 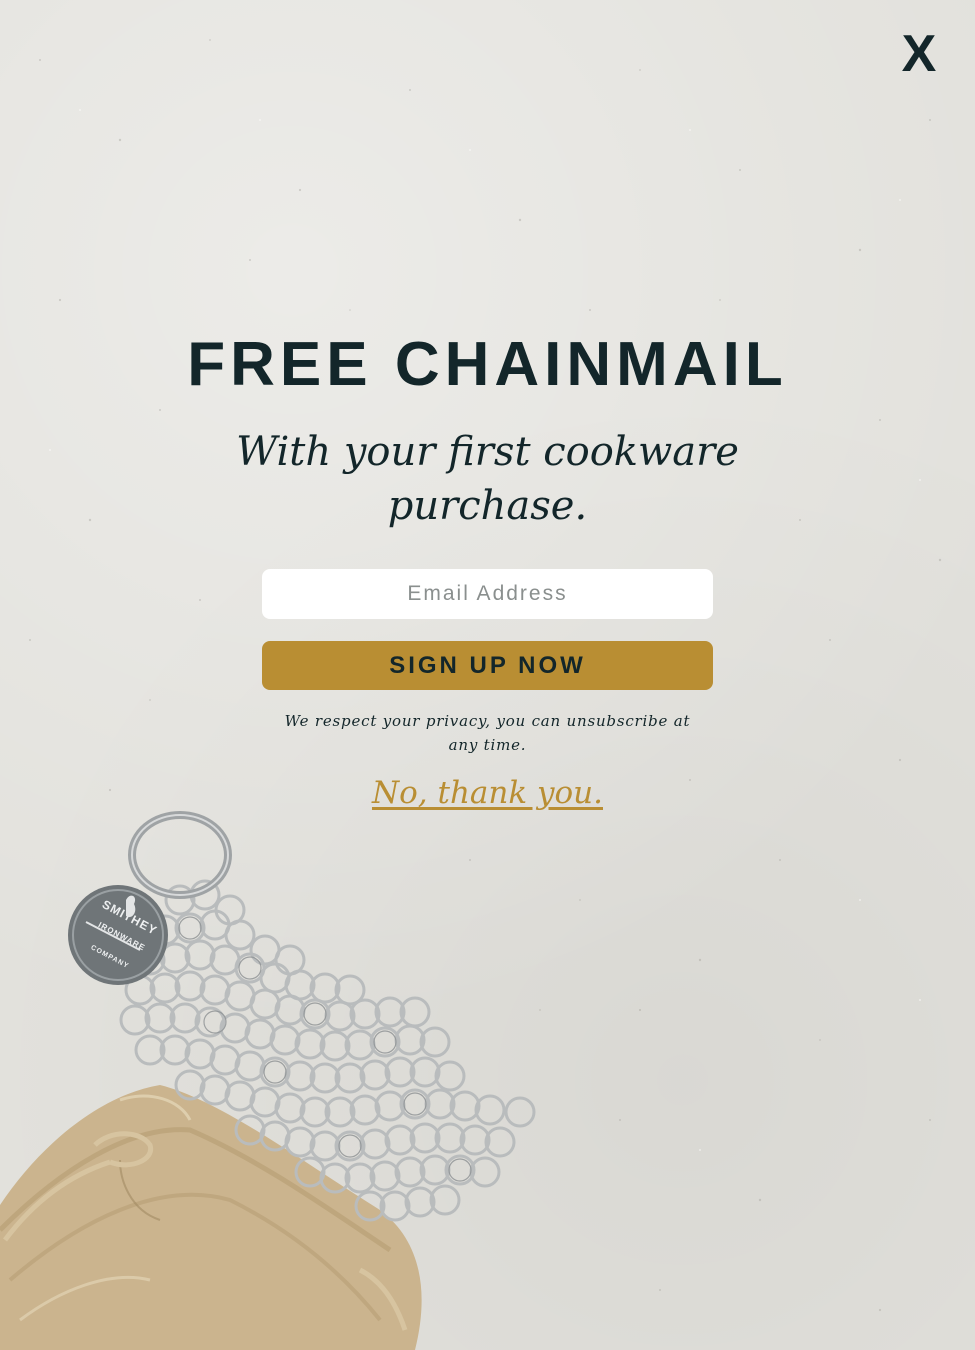 I want to click on headline: FREE CHAINMAIL, so click(x=487, y=364).